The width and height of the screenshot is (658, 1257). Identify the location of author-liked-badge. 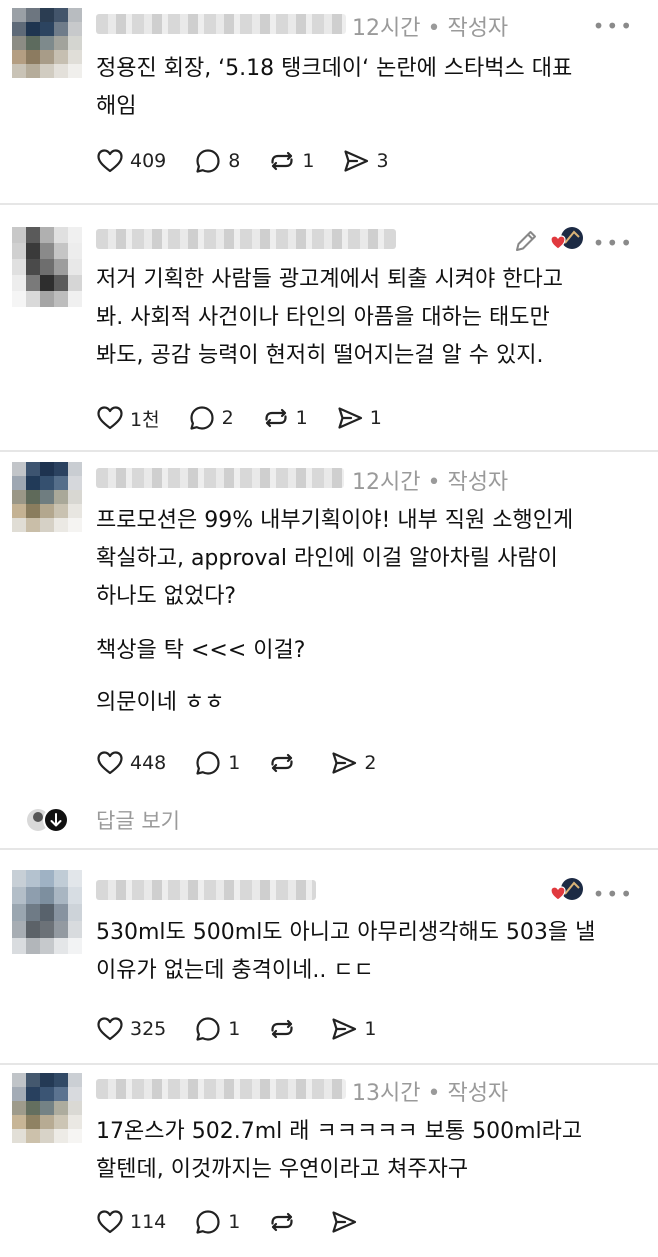
(568, 239).